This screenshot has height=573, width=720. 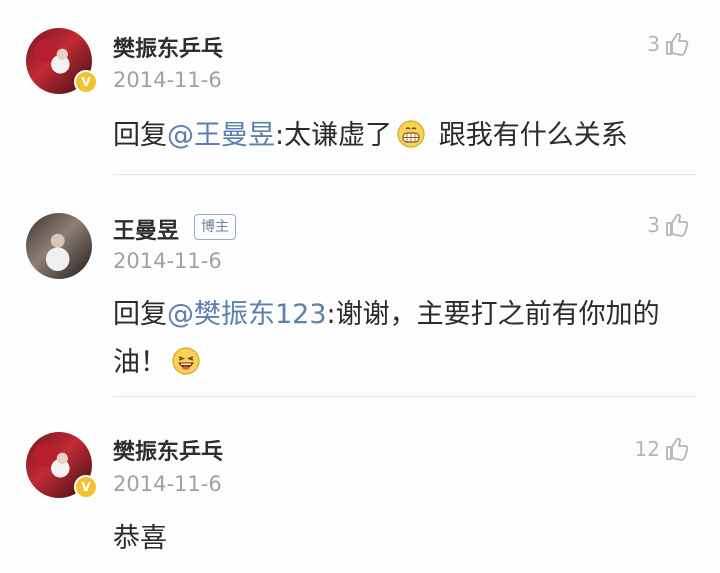 I want to click on comment-author: 王曼昱, so click(x=146, y=229).